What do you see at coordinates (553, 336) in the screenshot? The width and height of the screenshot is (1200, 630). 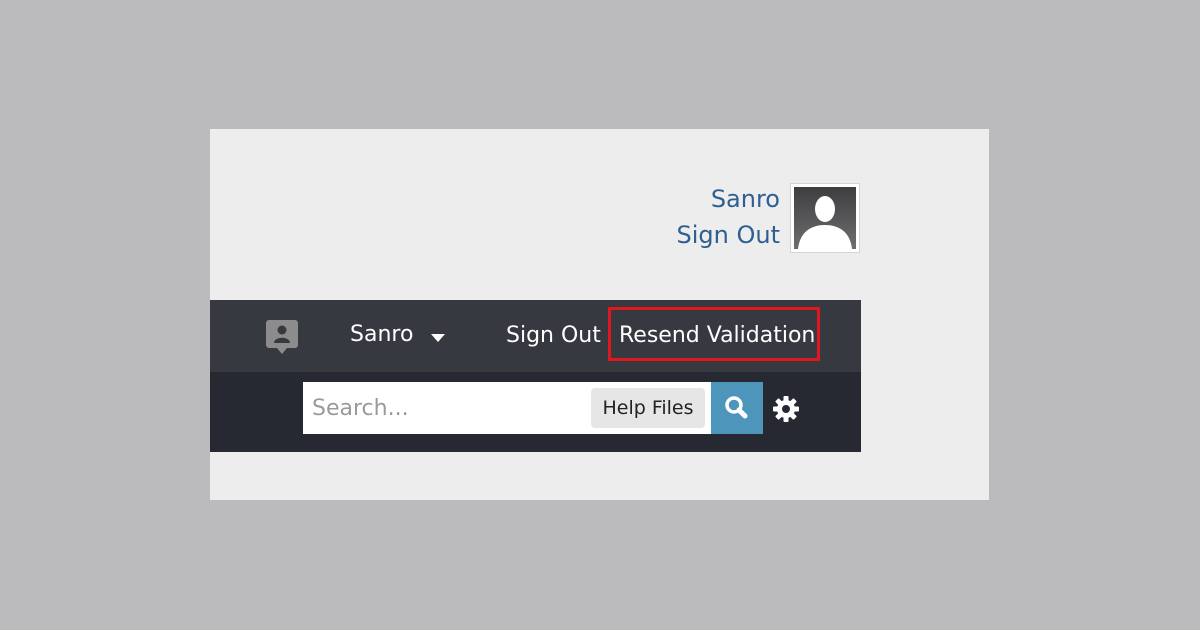 I see `nav-sign-out-link: Sign Out` at bounding box center [553, 336].